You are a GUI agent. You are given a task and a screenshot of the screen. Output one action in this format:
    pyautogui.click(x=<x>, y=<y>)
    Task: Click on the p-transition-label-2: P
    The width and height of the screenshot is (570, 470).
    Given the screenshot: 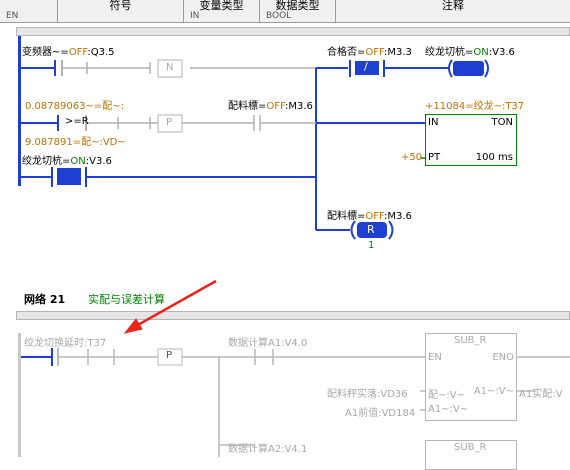 What is the action you would take?
    pyautogui.click(x=169, y=355)
    